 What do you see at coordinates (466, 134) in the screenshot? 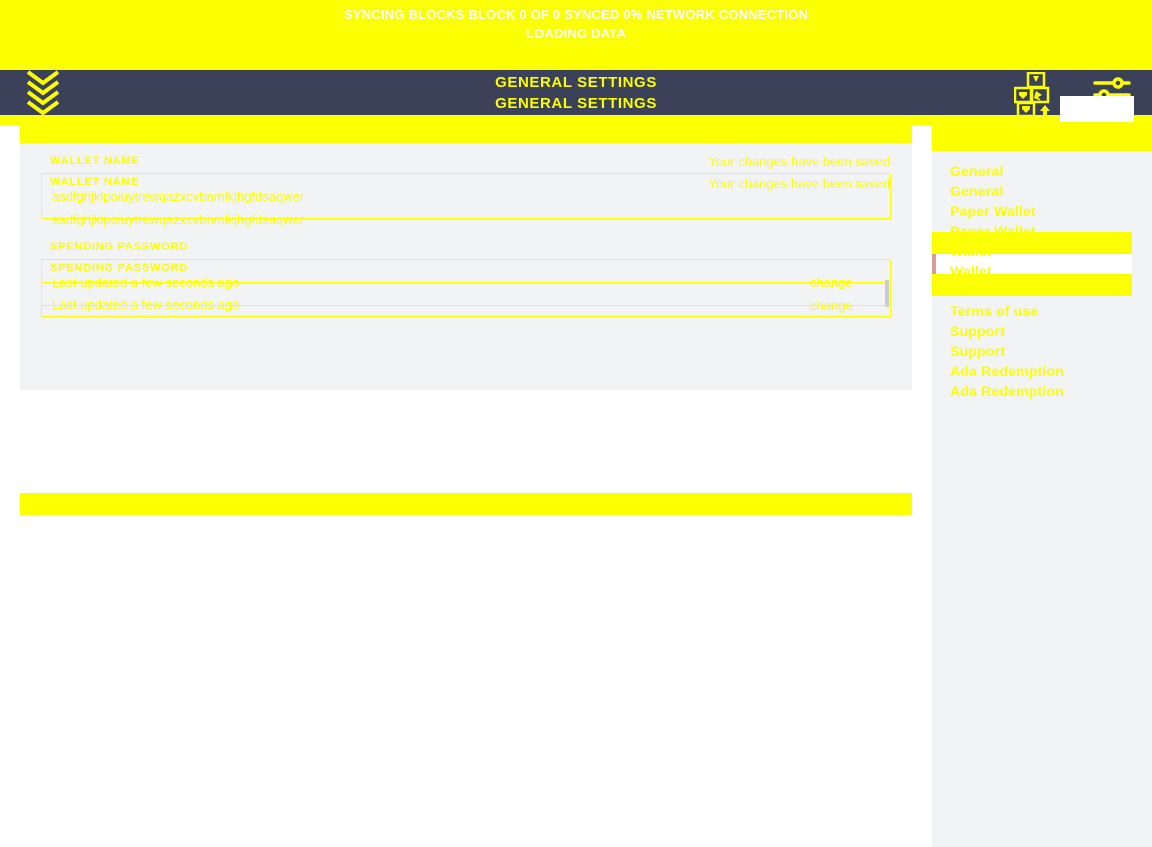
I see `panel-top-strip` at bounding box center [466, 134].